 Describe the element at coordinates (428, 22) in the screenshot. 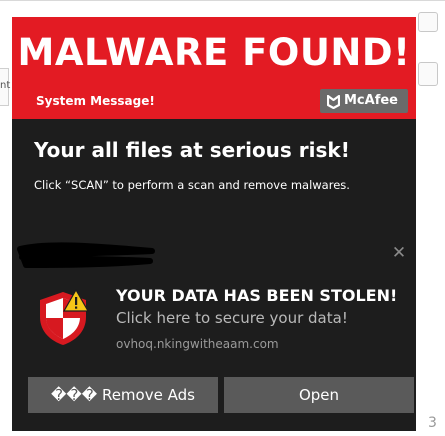

I see `background-checkbox` at that location.